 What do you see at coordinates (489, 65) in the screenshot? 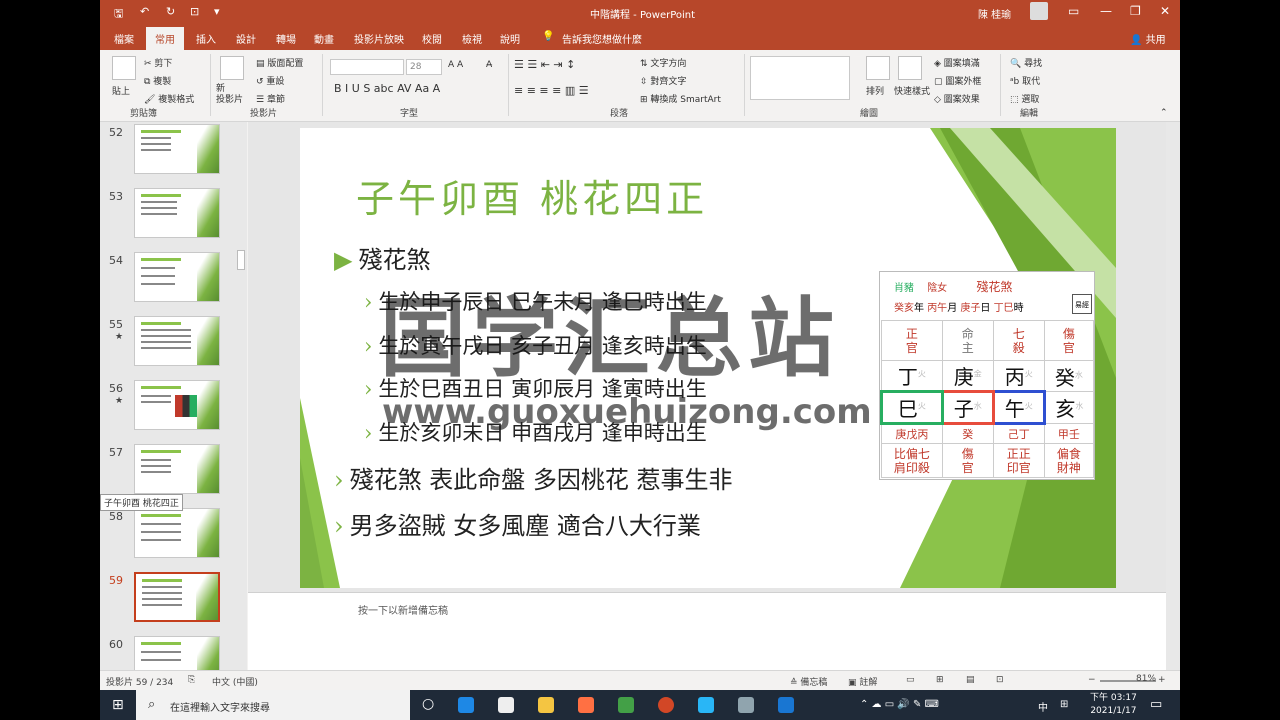
I see `clear-format-icon: A̶` at bounding box center [489, 65].